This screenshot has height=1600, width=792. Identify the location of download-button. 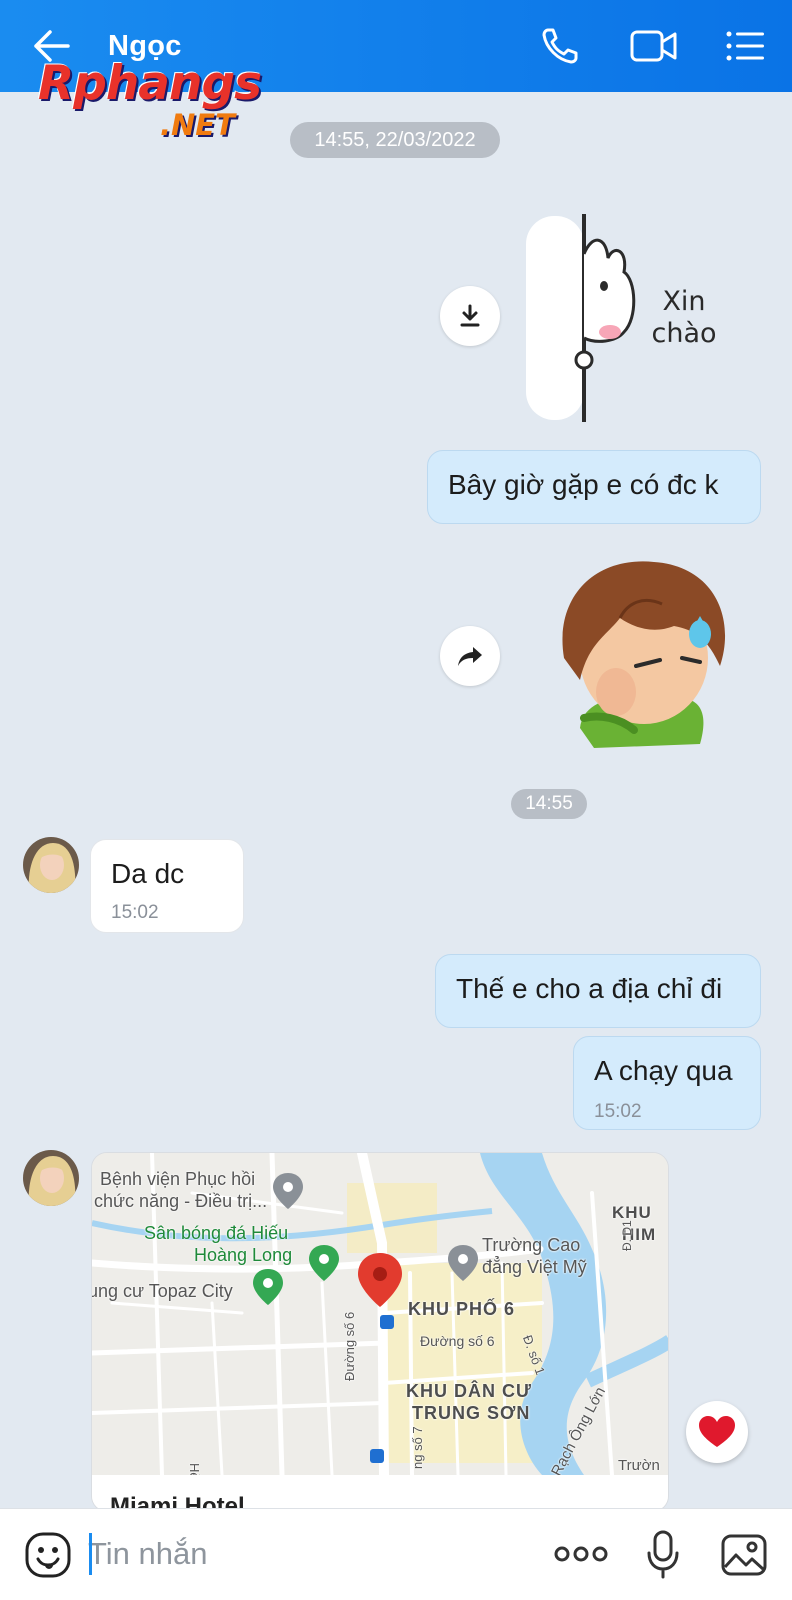
(470, 316).